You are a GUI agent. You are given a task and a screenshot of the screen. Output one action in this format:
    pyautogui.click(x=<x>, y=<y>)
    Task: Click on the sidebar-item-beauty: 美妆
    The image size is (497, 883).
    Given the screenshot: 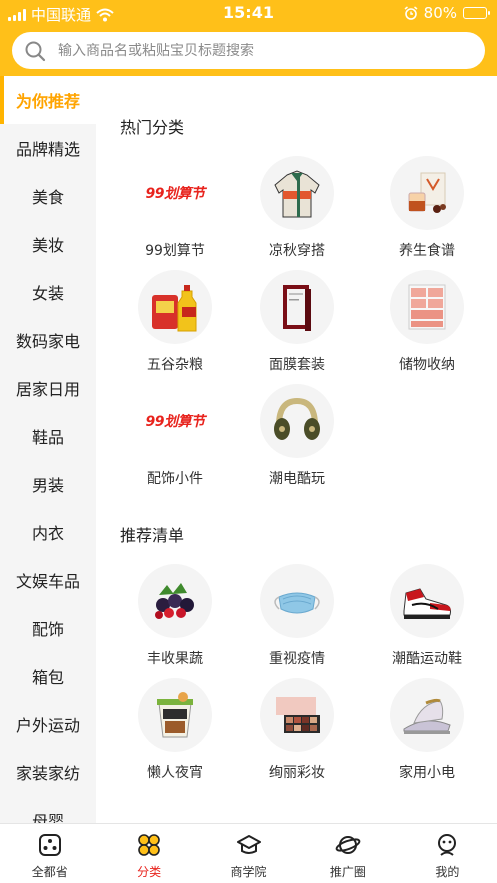 What is the action you would take?
    pyautogui.click(x=48, y=244)
    